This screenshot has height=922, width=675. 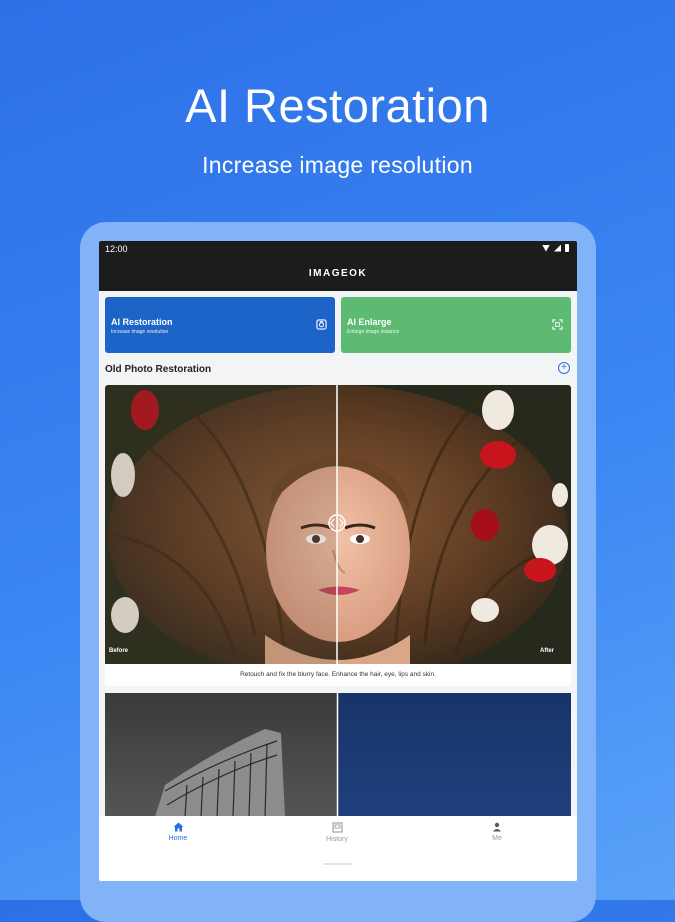 I want to click on add-circle-icon: +, so click(x=564, y=368).